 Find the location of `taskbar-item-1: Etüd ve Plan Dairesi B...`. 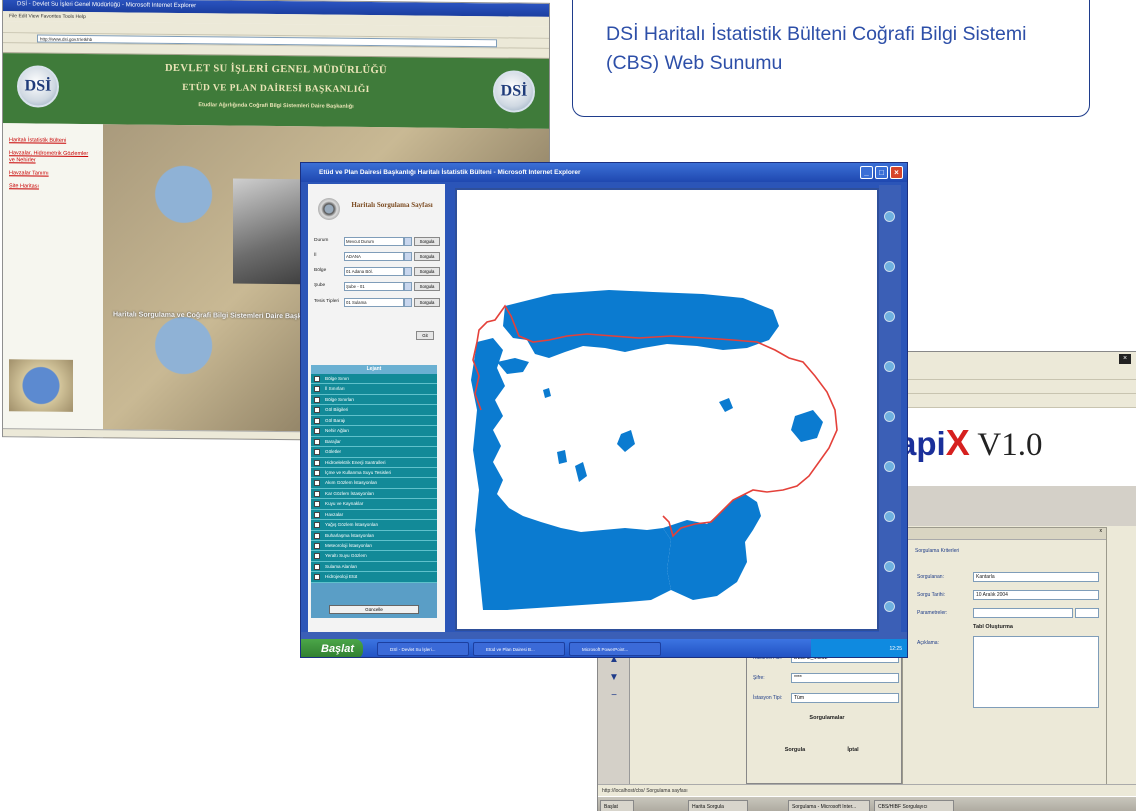

taskbar-item-1: Etüd ve Plan Dairesi B... is located at coordinates (519, 649).